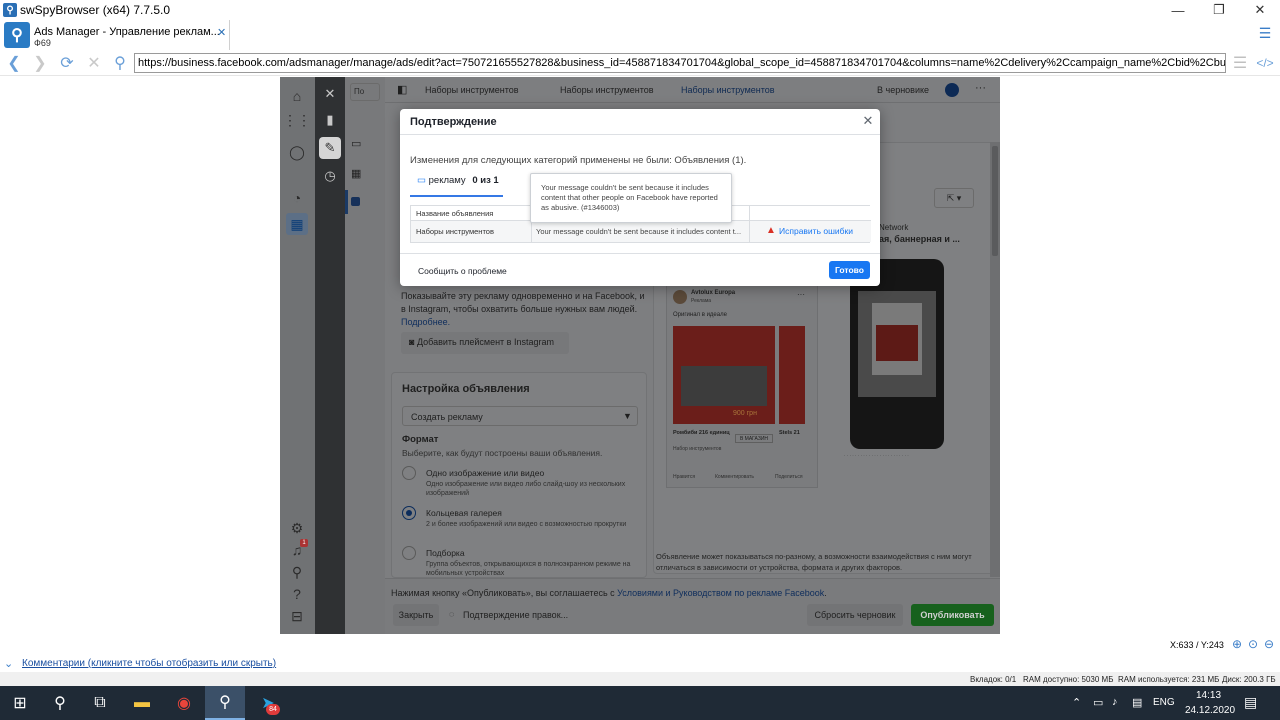 Image resolution: width=1280 pixels, height=720 pixels. What do you see at coordinates (330, 148) in the screenshot?
I see `edit-pencil-icon: ✎` at bounding box center [330, 148].